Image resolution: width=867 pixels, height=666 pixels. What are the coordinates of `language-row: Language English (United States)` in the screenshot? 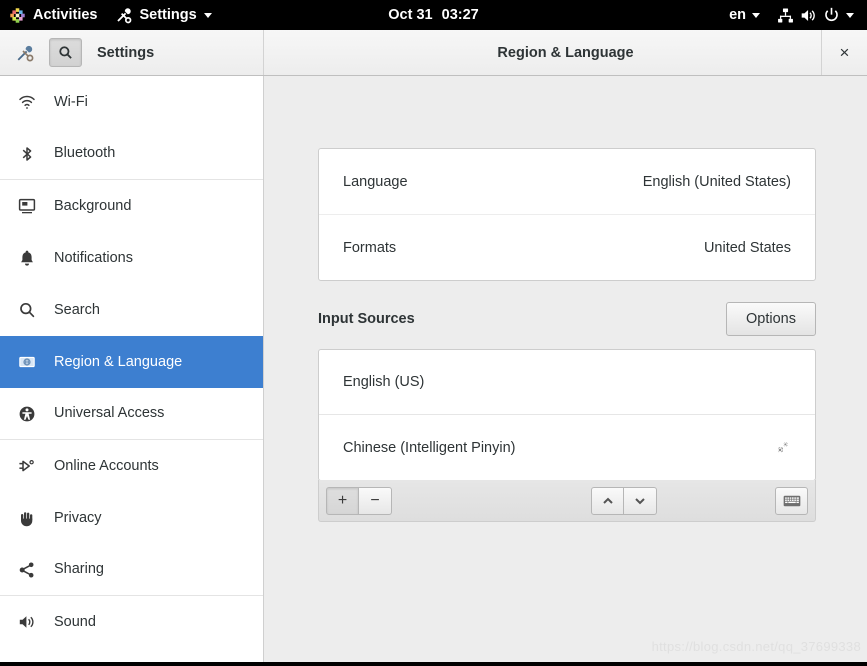 It's located at (567, 182).